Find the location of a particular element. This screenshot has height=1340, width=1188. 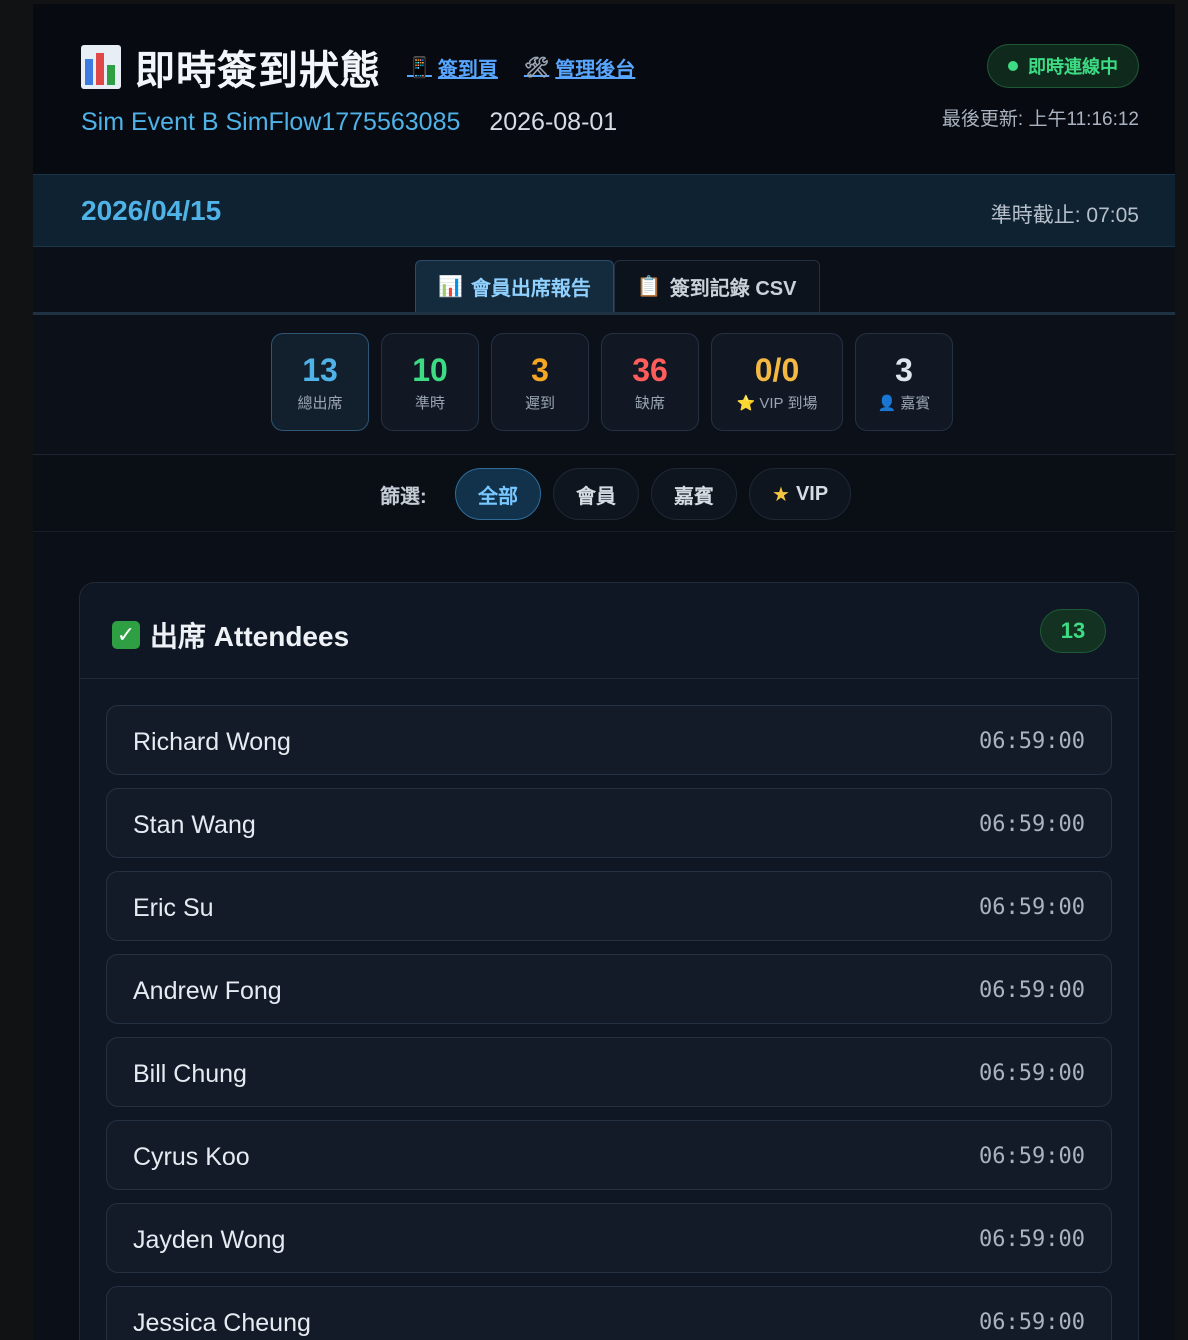

date-bar: 2026/04/15 準時截止: 07:05 is located at coordinates (604, 210).